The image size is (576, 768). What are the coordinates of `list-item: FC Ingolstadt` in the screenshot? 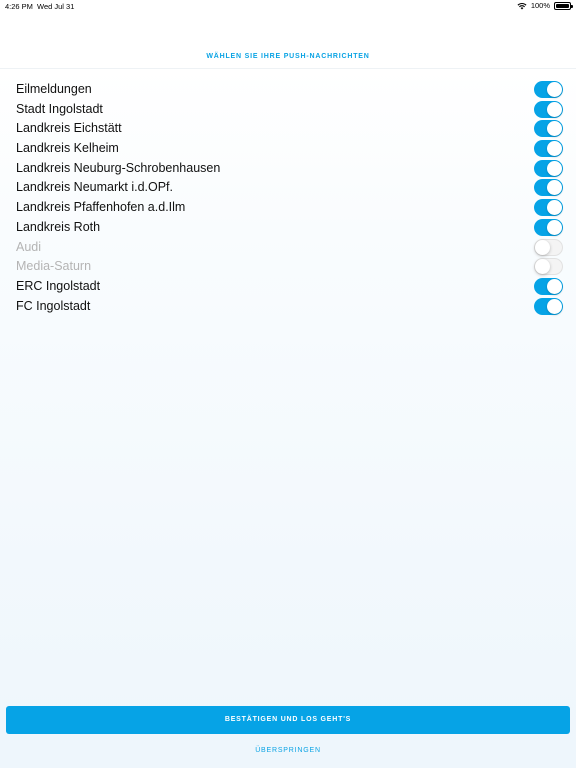 It's located at (288, 307).